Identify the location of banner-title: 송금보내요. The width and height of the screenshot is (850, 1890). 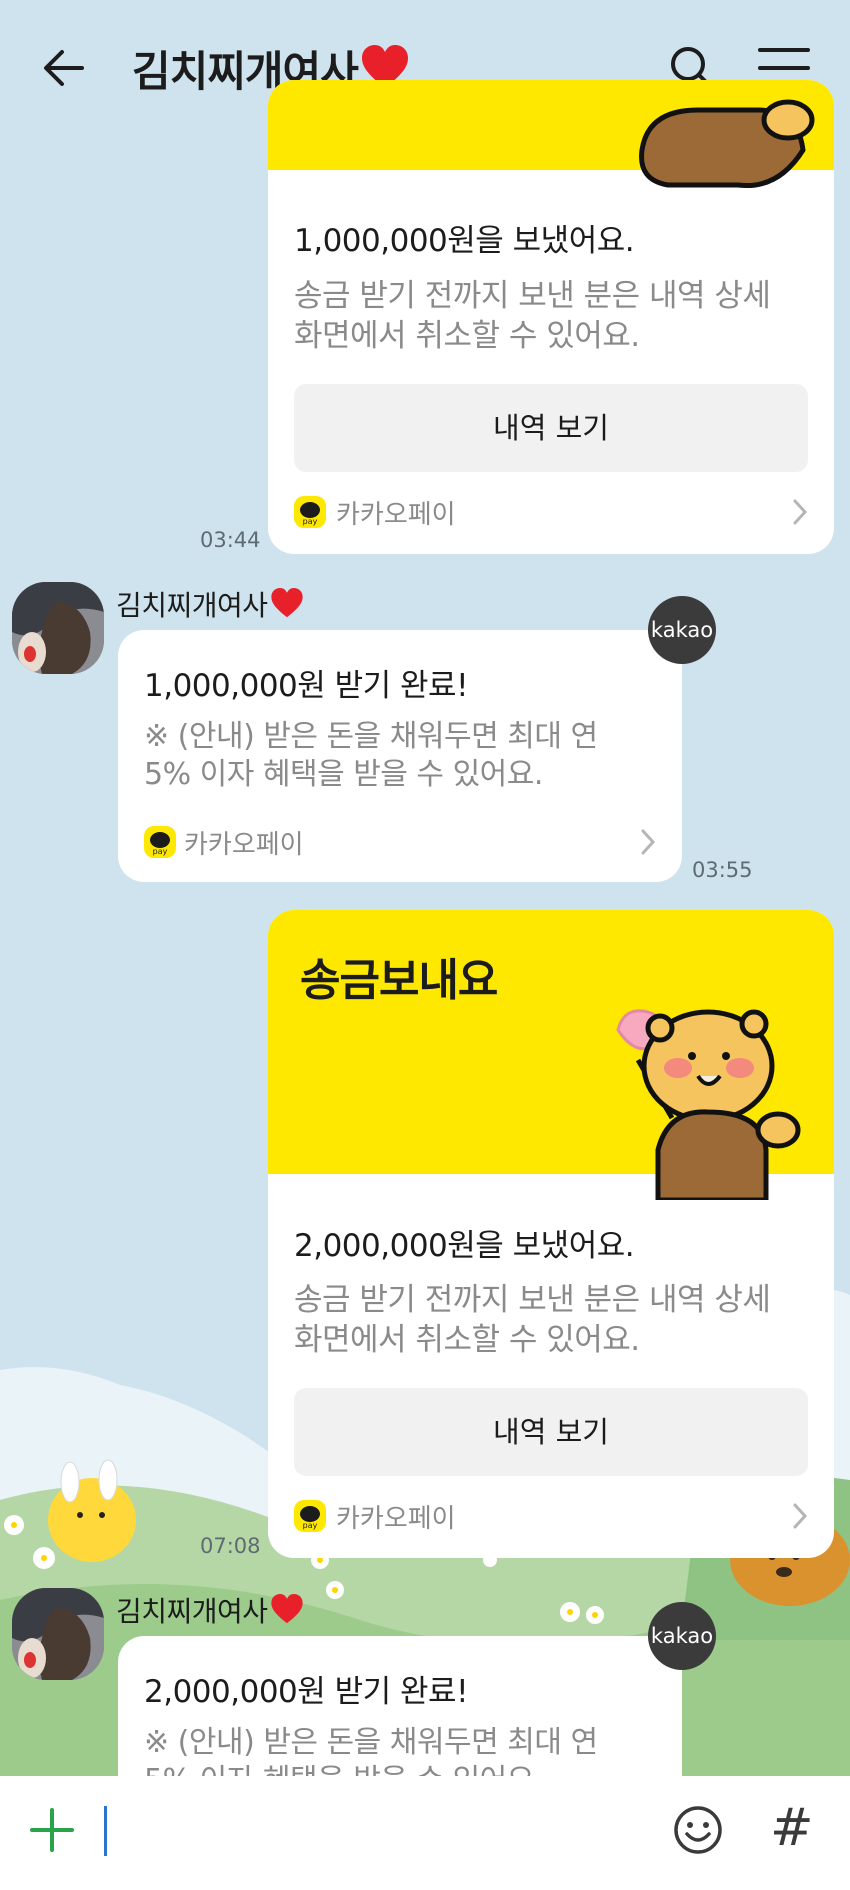
(399, 980).